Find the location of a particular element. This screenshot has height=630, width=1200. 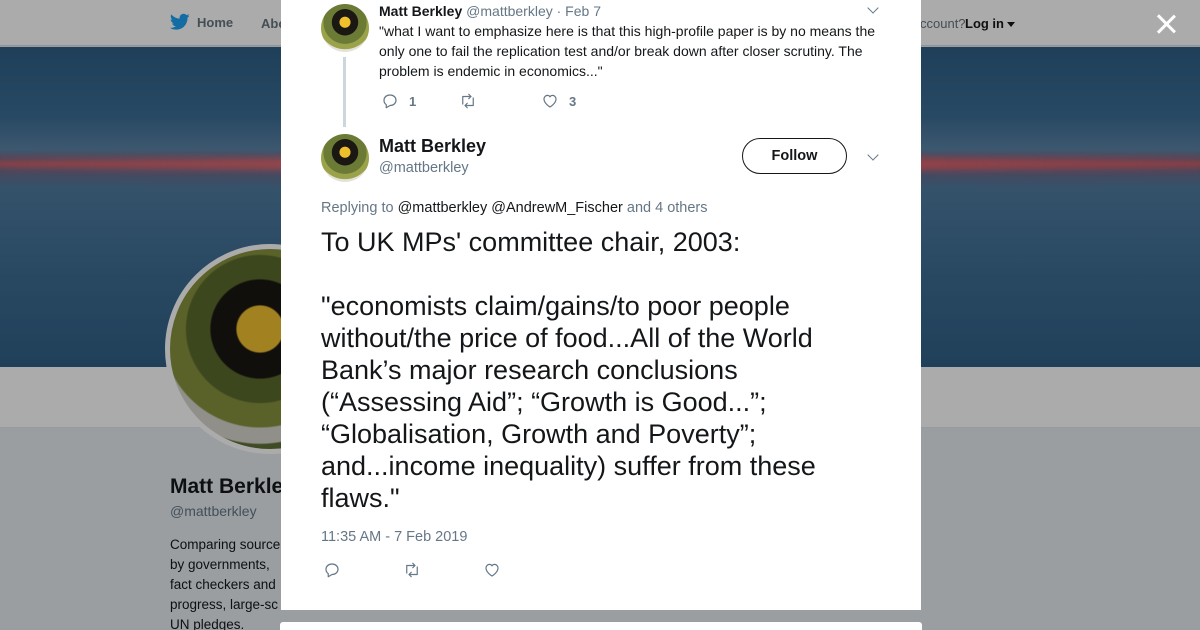

tweet-timestamp: 11:35 AM - 7 Feb 2019 is located at coordinates (394, 537).